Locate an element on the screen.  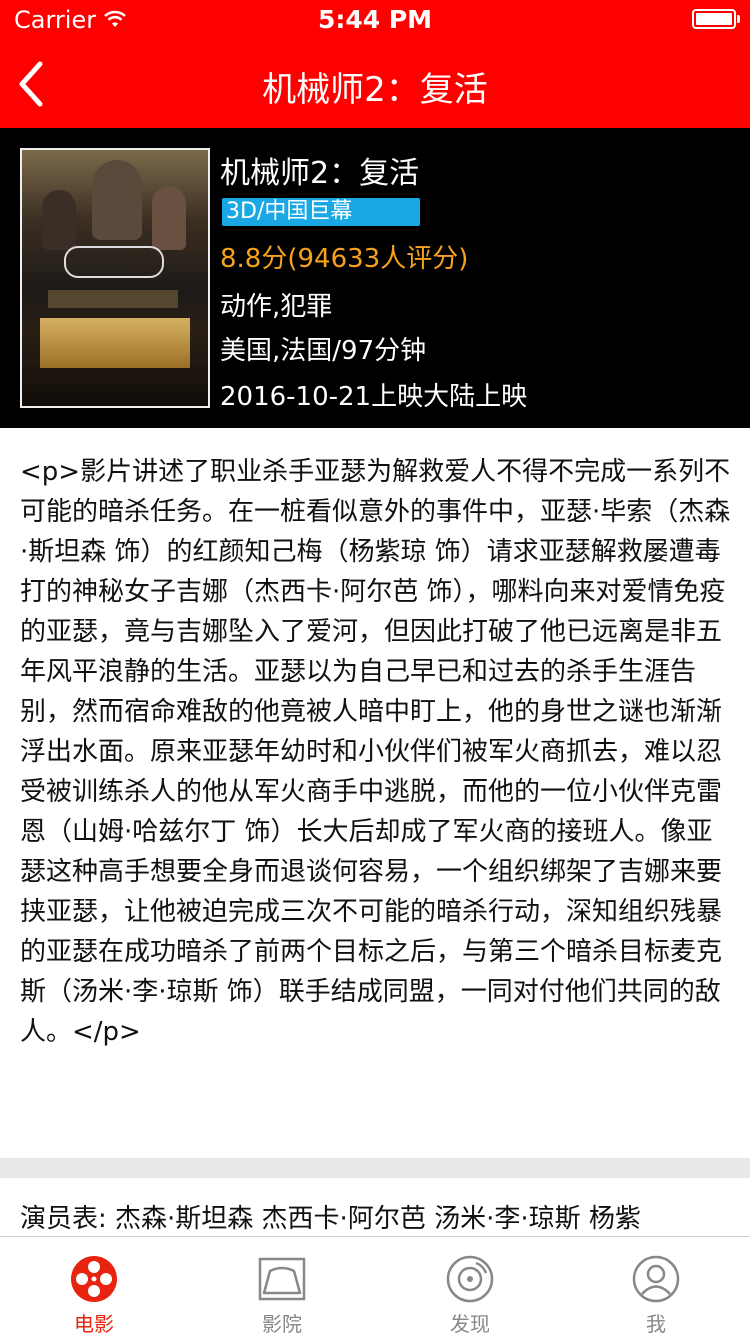
section-divider is located at coordinates (375, 1168).